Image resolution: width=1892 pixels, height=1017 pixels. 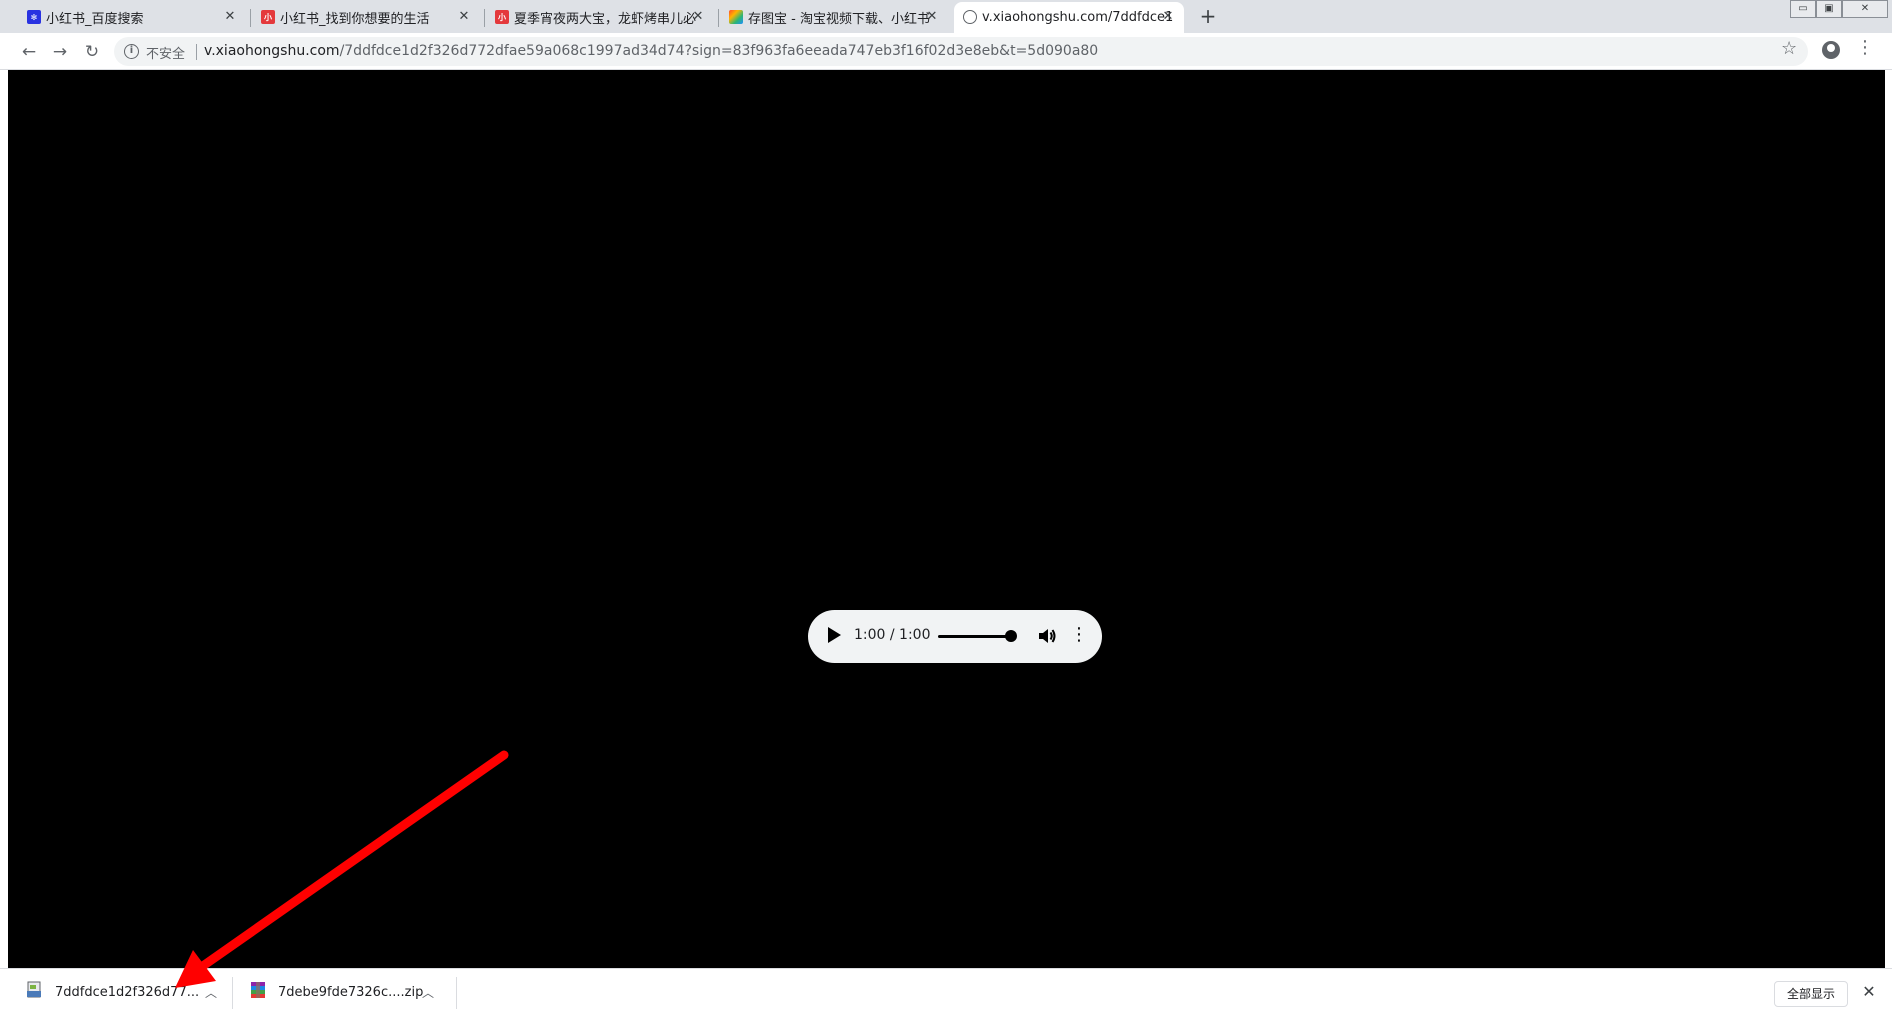 I want to click on file-icon, so click(x=34, y=989).